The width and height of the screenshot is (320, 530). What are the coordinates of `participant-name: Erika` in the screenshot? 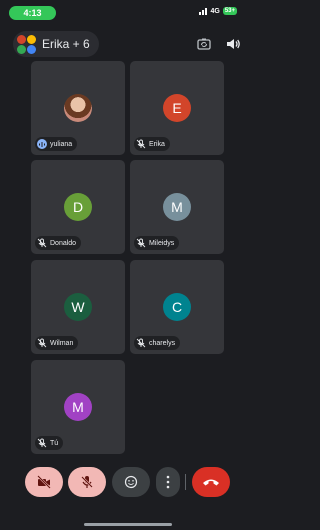 It's located at (157, 144).